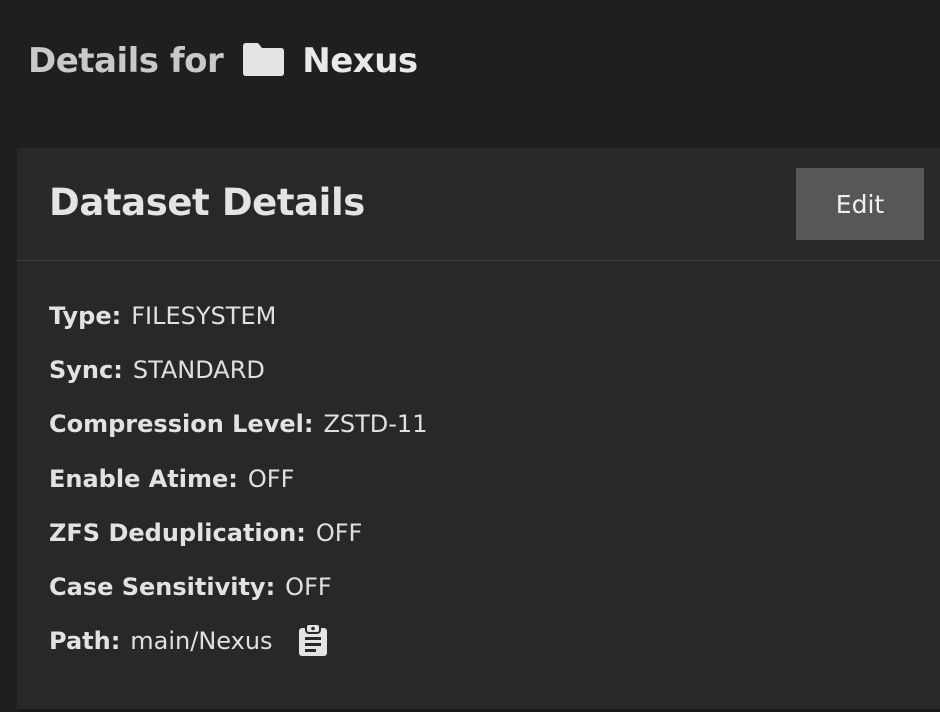 This screenshot has height=712, width=940. I want to click on detail-row-path: Path: main/Nexus, so click(238, 650).